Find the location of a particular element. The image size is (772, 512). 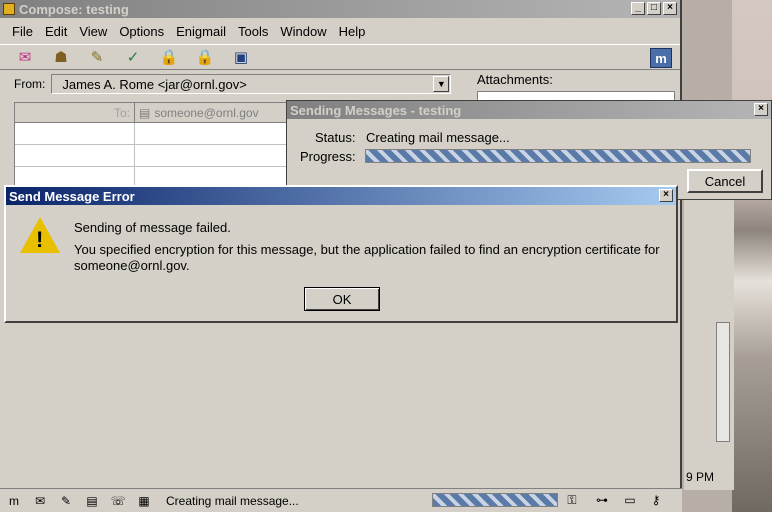

encrypt-icon: ▭ is located at coordinates (630, 500).